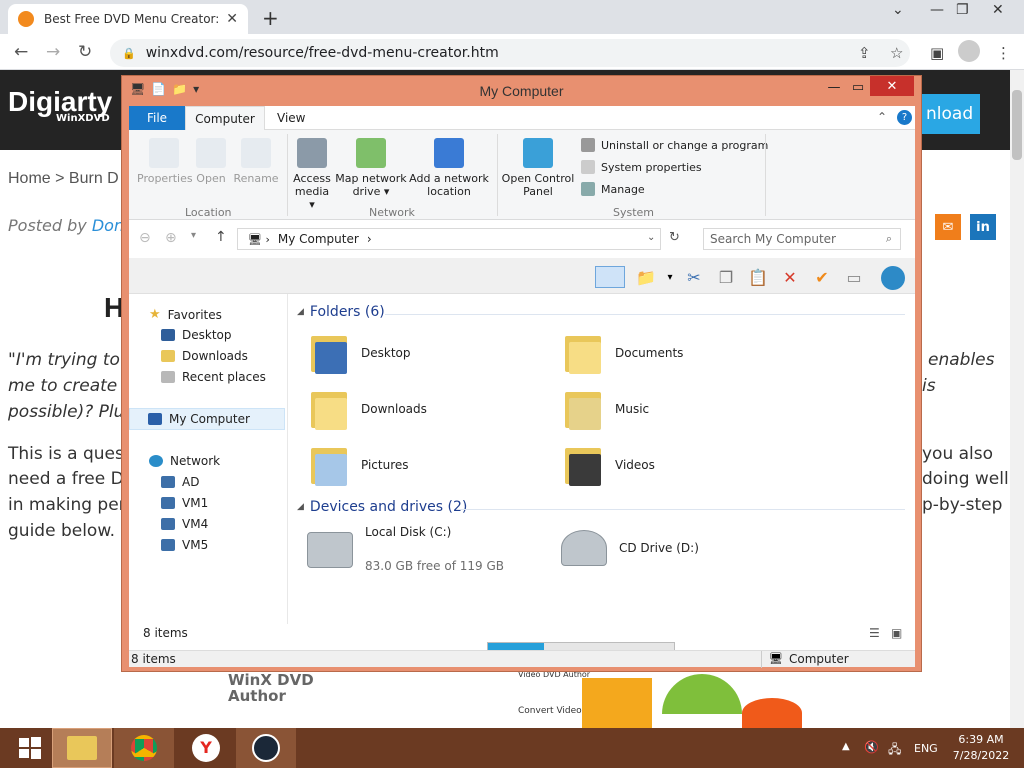 The width and height of the screenshot is (1024, 768). I want to click on nav-network: Network, so click(184, 461).